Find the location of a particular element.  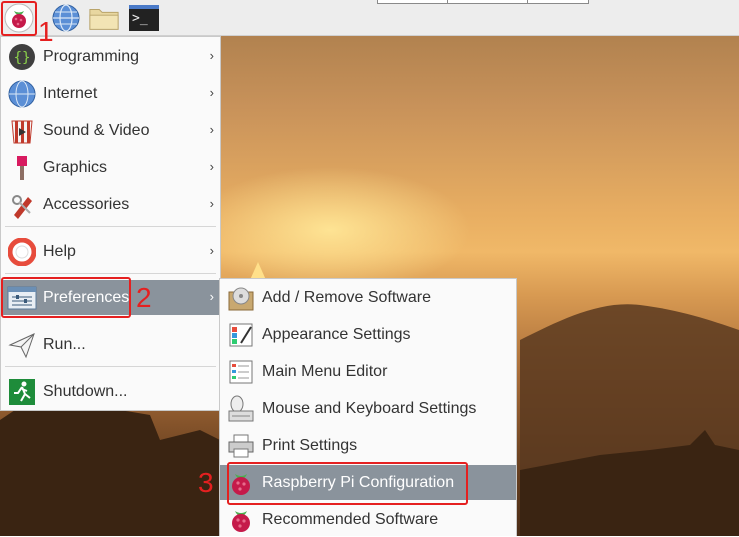

main-menu-editor-icon is located at coordinates (241, 372).